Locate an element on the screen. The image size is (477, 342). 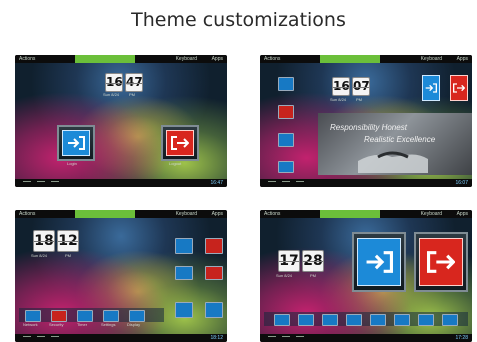
system-clock: 16:07 is located at coordinates (461, 183).